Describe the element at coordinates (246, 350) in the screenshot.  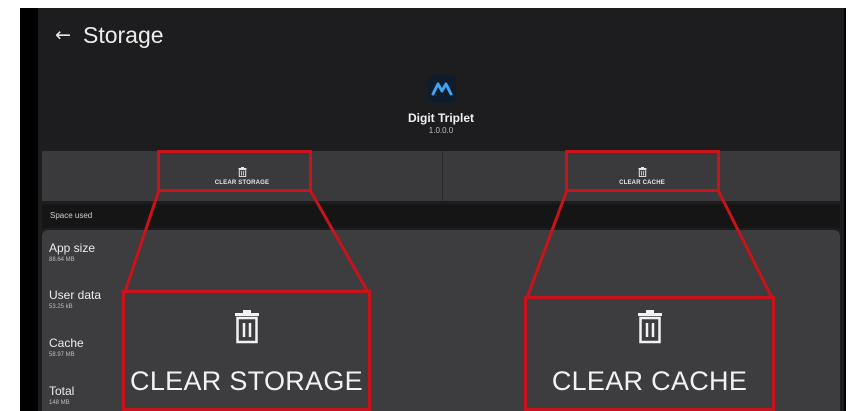
I see `clear-storage-zoom-callout: CLEAR STORAGE` at that location.